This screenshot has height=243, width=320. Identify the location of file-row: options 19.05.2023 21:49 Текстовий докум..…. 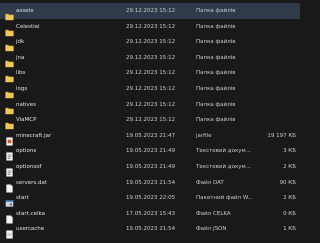
(150, 152).